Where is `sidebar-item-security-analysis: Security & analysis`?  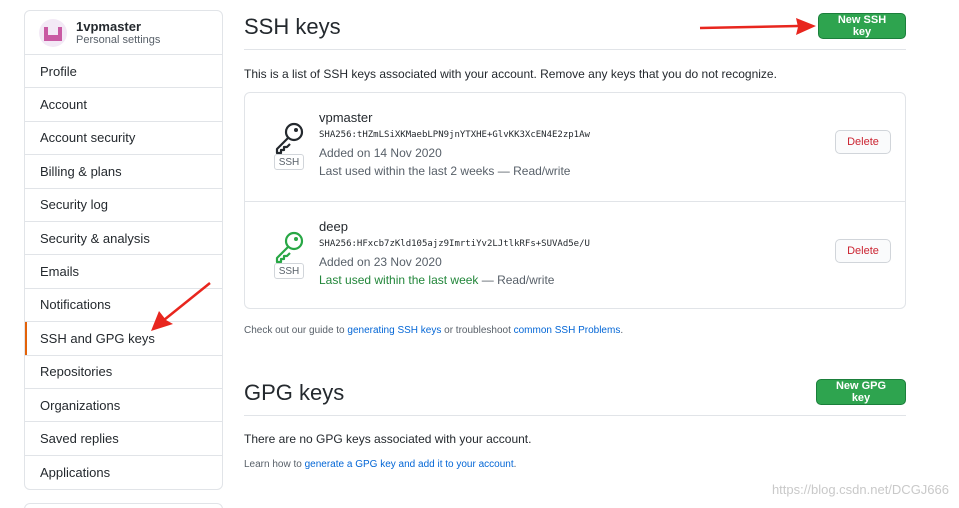 sidebar-item-security-analysis: Security & analysis is located at coordinates (123, 239).